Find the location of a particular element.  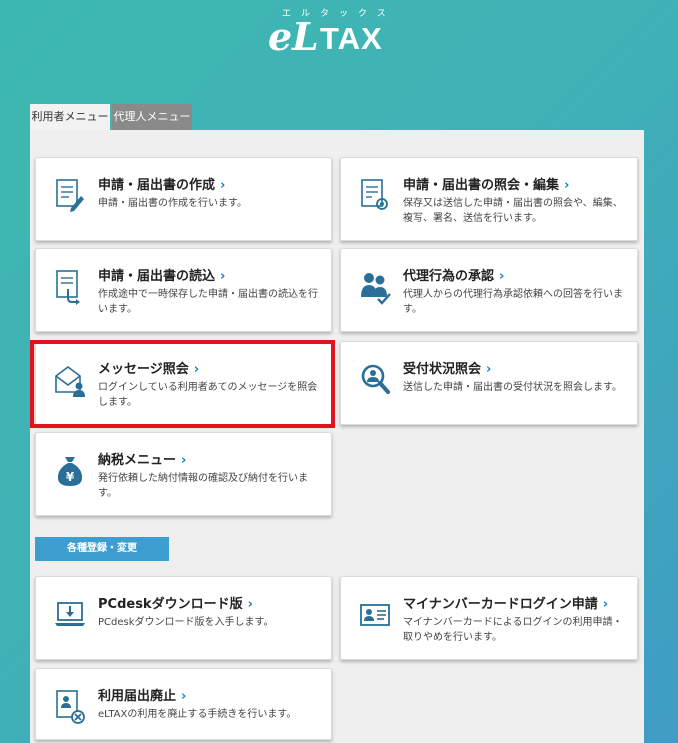

menu-card-message: メッセージ照会 › ログインしている利用者あてのメッセージを照会します。 is located at coordinates (183, 383).